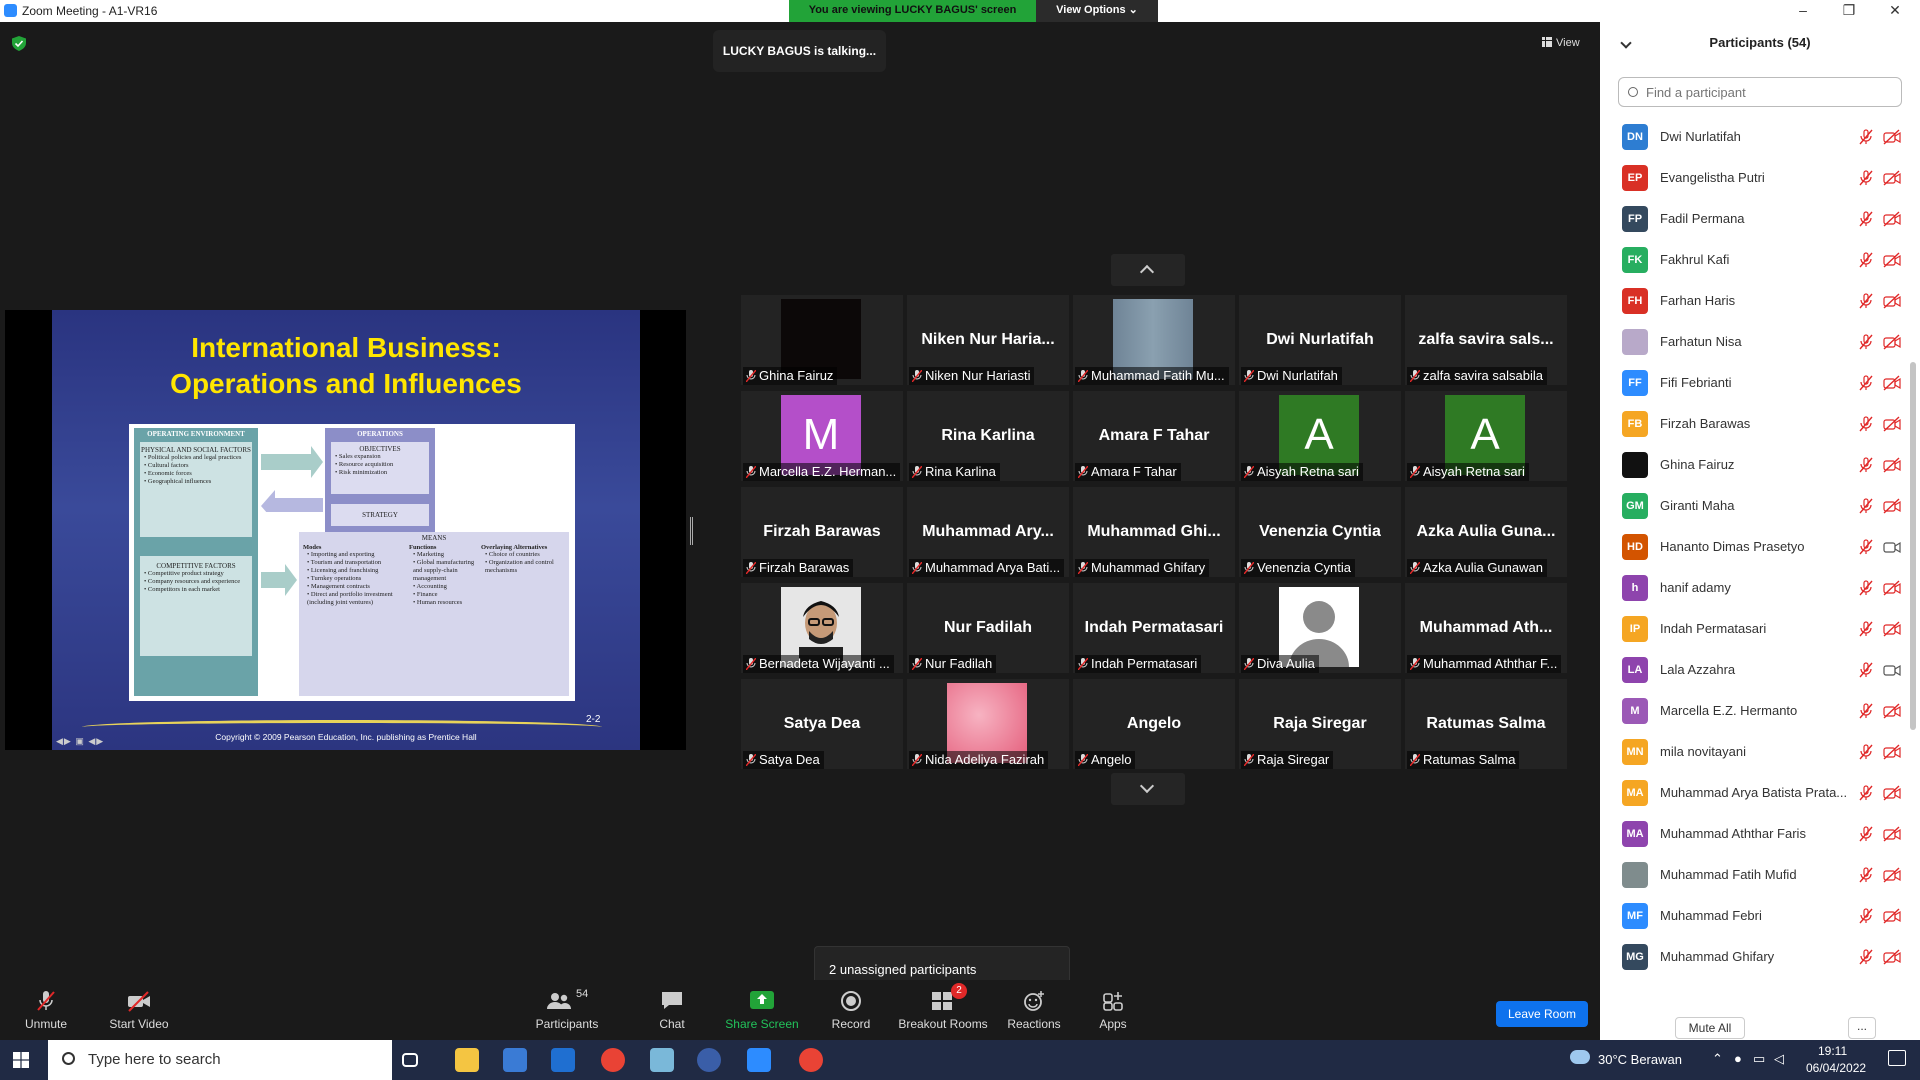  Describe the element at coordinates (1897, 1058) in the screenshot. I see `notifications-icon` at that location.